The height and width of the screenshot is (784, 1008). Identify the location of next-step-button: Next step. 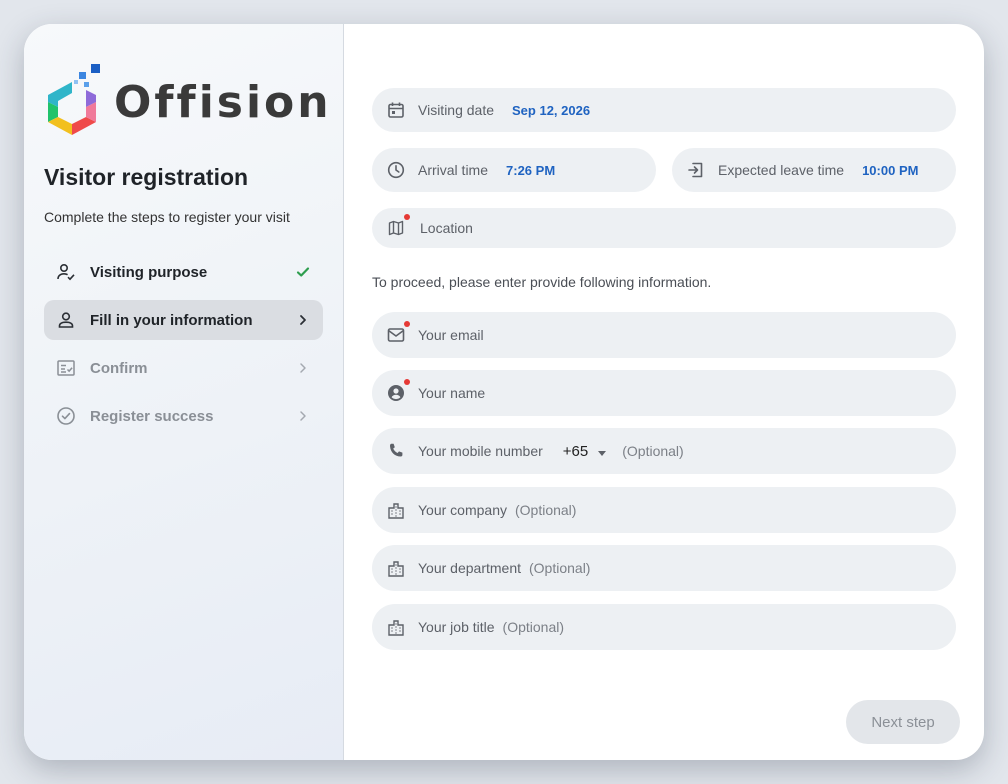
(903, 722).